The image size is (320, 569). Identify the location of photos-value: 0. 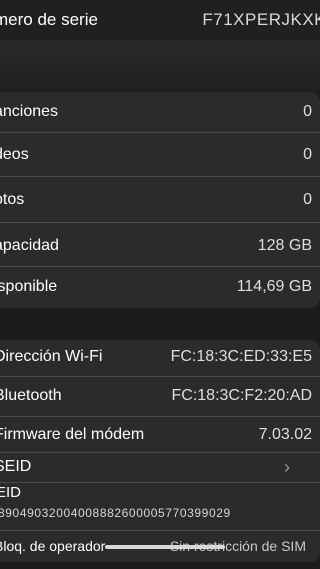
(307, 199).